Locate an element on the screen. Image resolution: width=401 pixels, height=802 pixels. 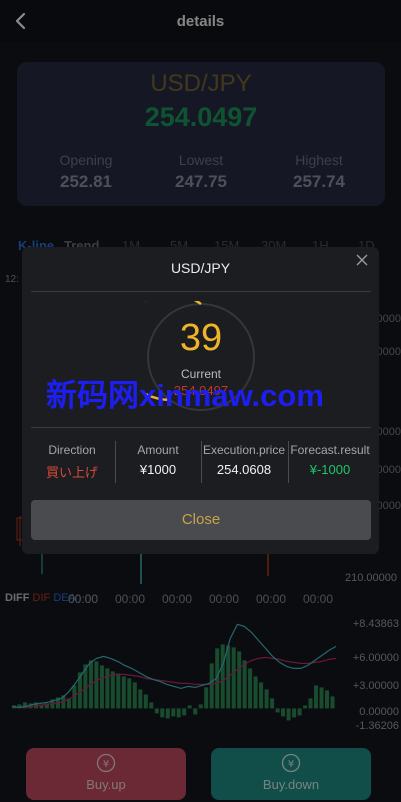
countdown-value: 39 is located at coordinates (201, 338).